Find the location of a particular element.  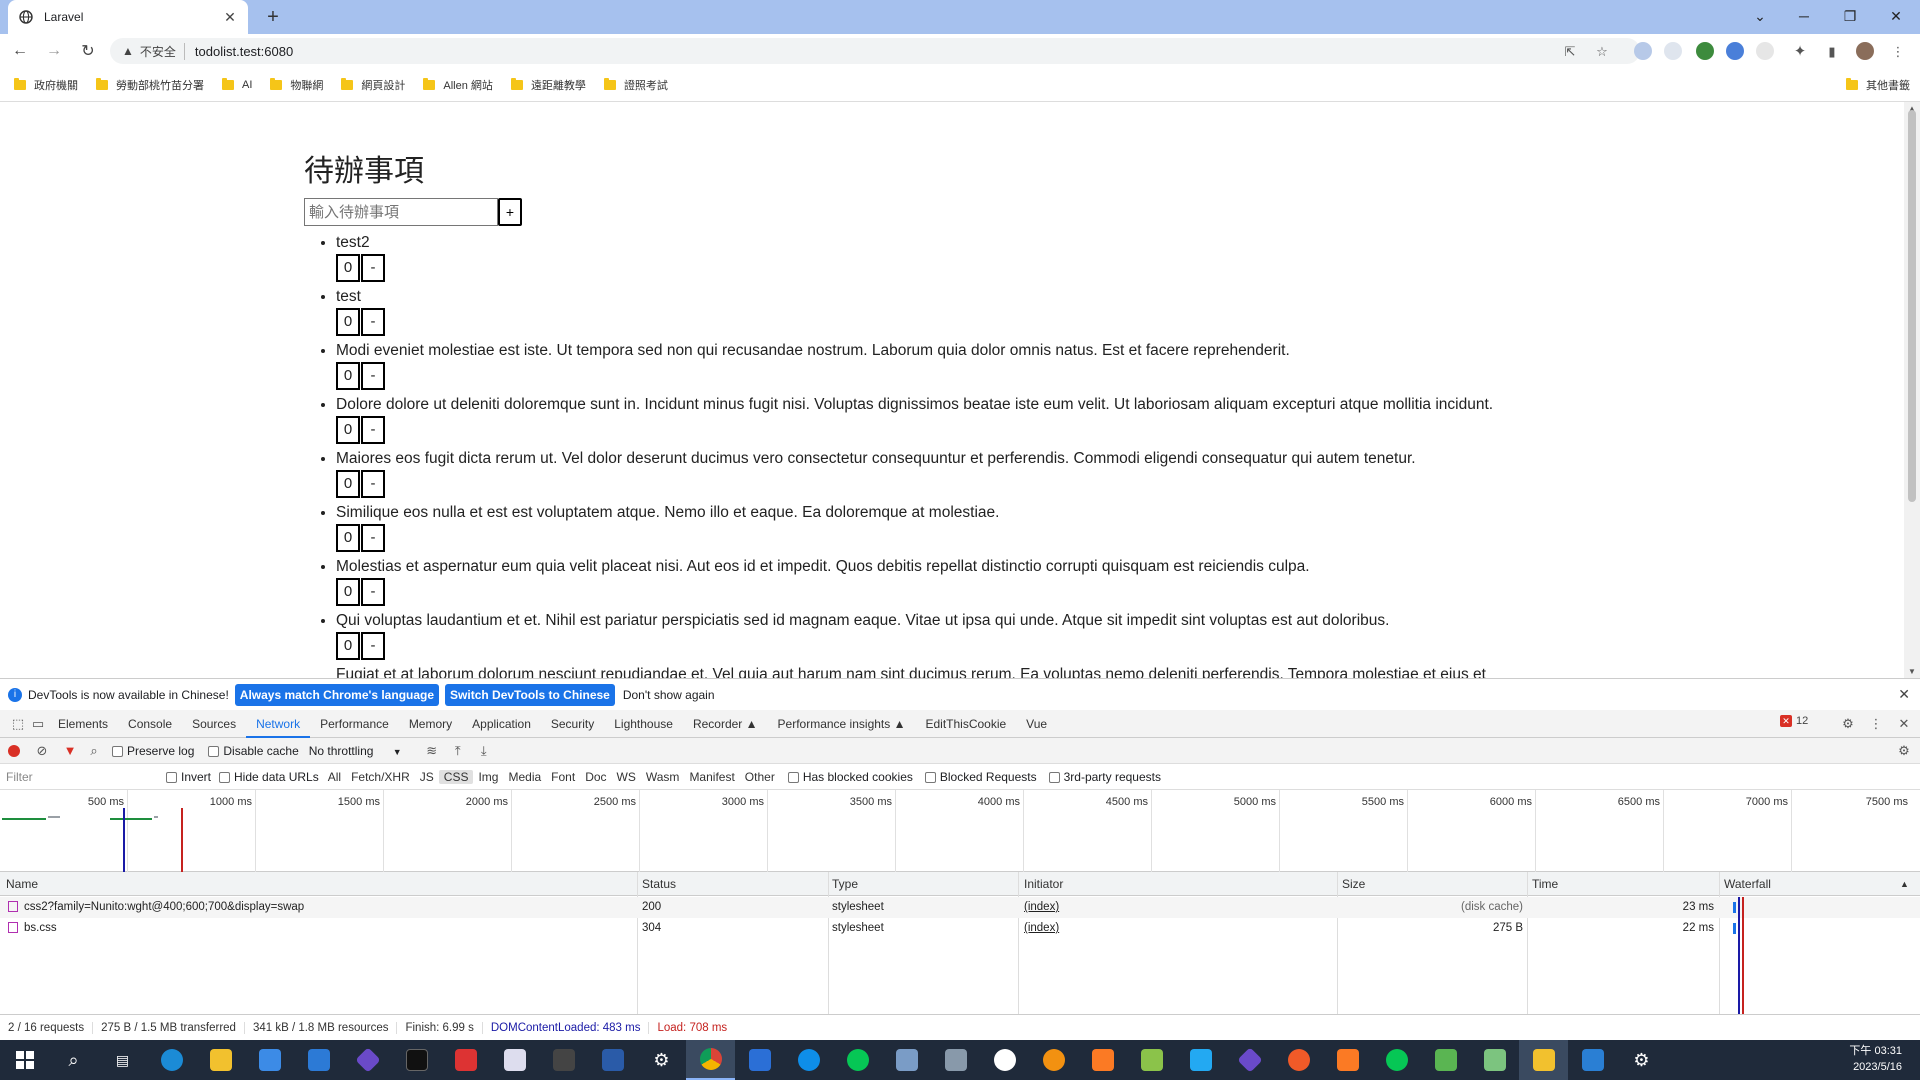

reload-icon: ↻ is located at coordinates (88, 51).